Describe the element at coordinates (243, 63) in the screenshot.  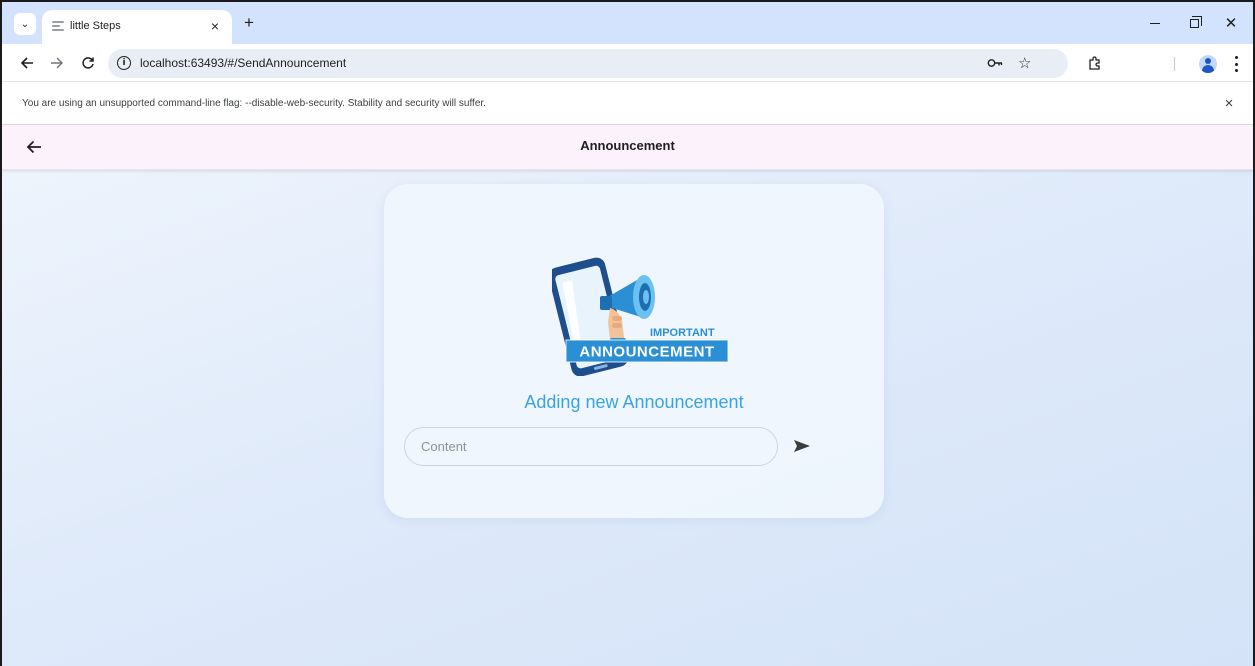
I see `url-text: localhost:63493/#/SendAnnouncement` at that location.